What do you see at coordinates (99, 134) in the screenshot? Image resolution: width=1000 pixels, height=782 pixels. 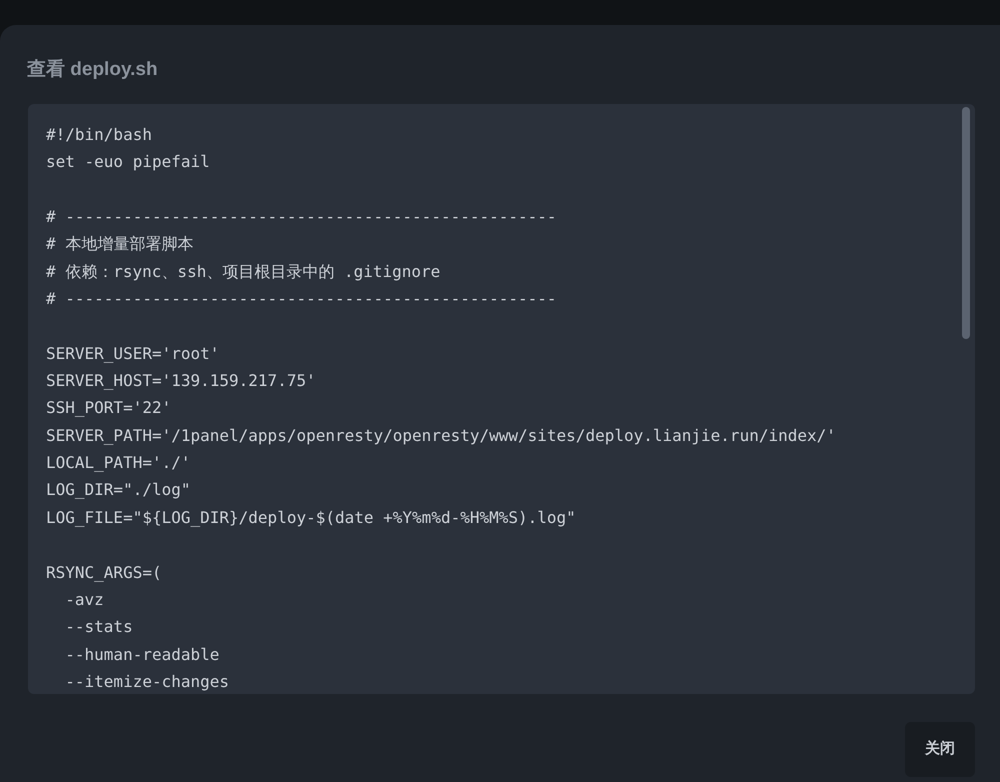 I see `code-line: #!/bin/bash` at bounding box center [99, 134].